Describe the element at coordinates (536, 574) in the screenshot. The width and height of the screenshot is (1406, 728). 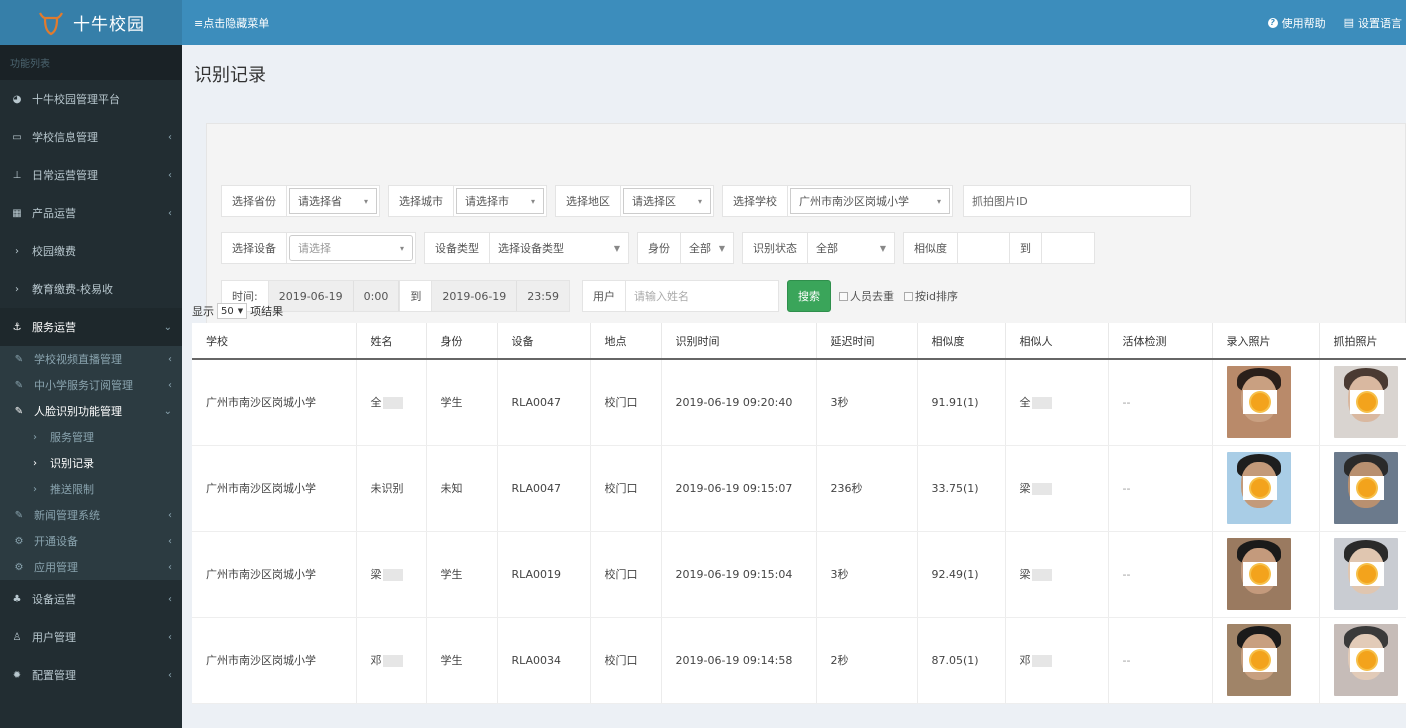
I see `device-value: RLA0019` at that location.